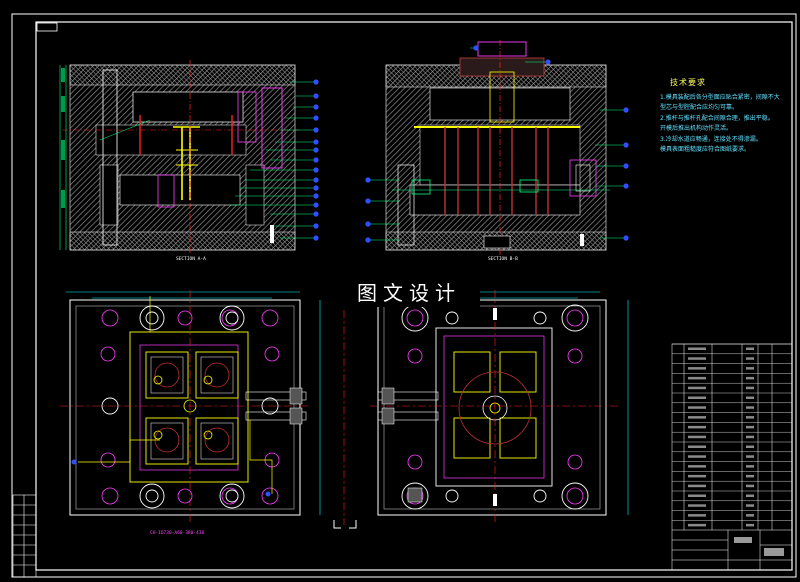  Describe the element at coordinates (688, 82) in the screenshot. I see `tech-req-title: 技术要求` at that location.